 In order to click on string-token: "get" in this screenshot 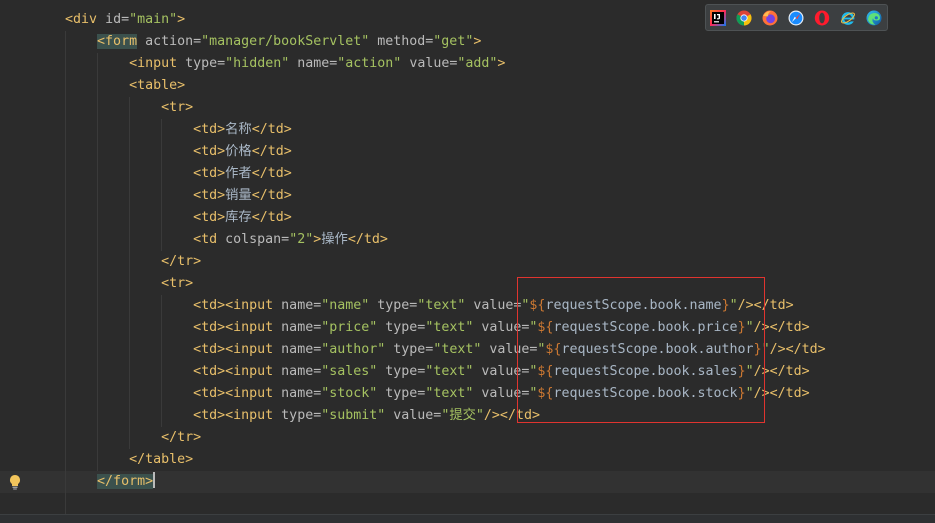, I will do `click(453, 41)`.